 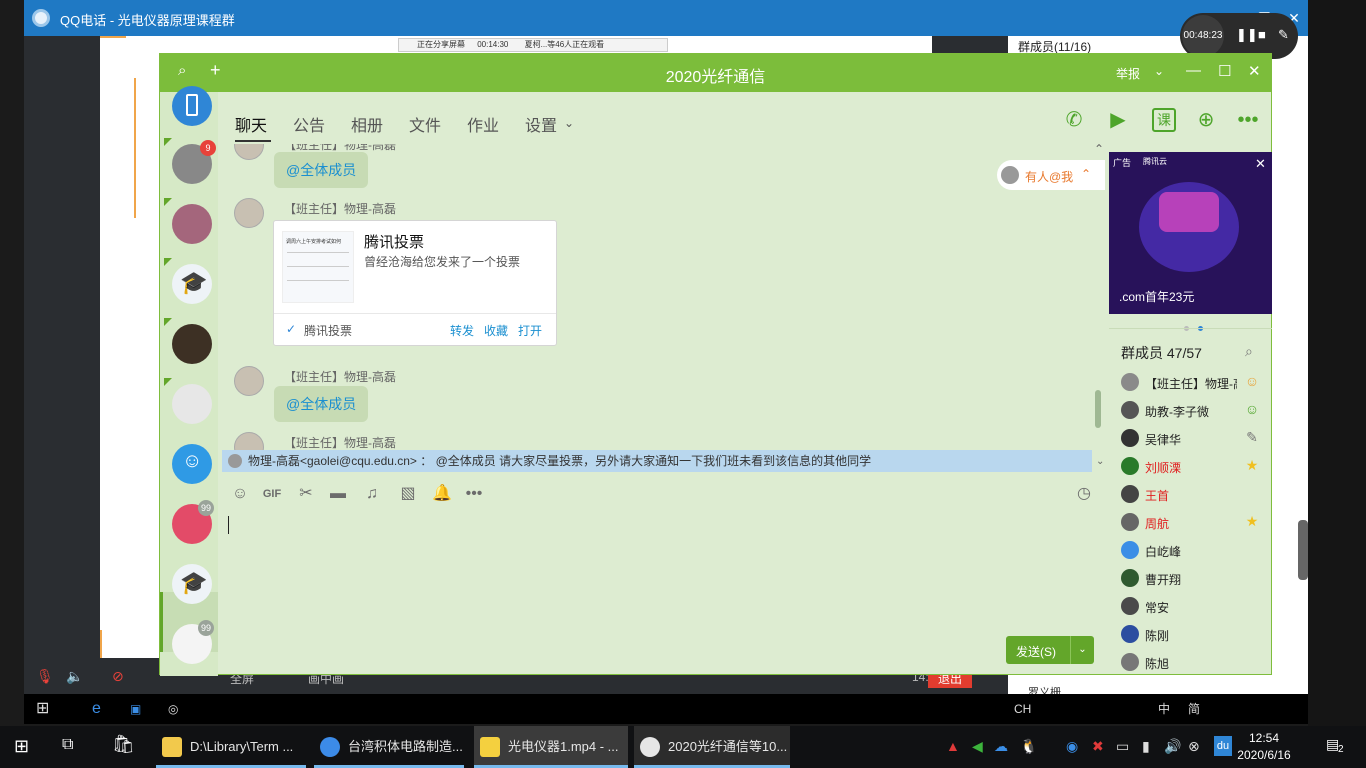 I want to click on tray-app-icon: ◉, so click(x=1072, y=746).